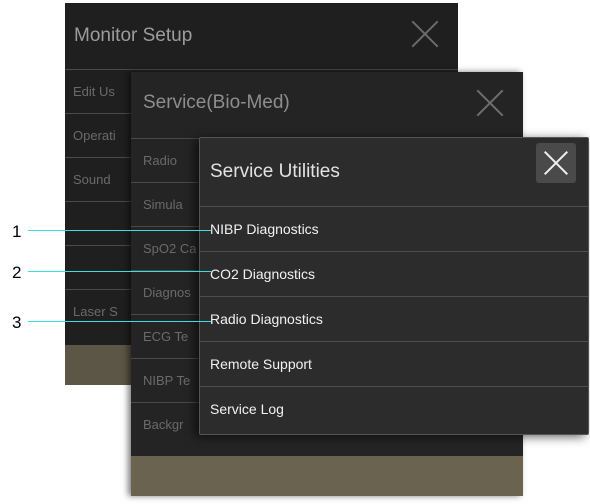  I want to click on callout-number: 3, so click(17, 322).